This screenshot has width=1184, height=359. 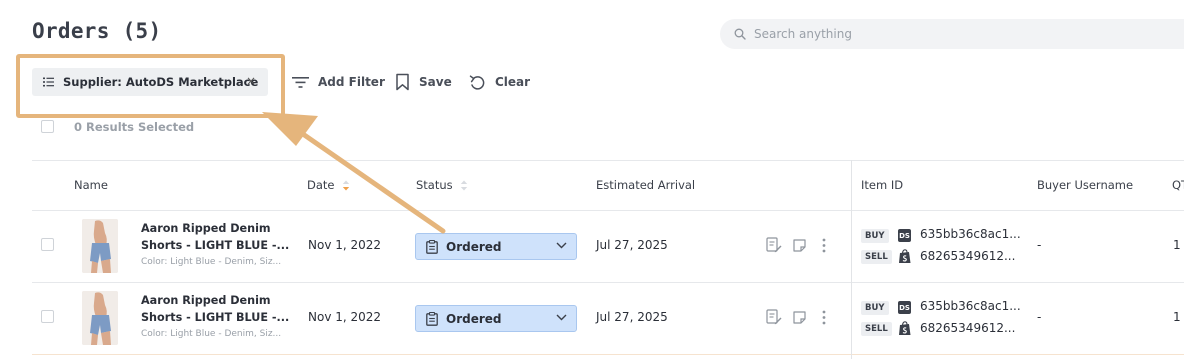 I want to click on column-header-name: Name, so click(x=91, y=185).